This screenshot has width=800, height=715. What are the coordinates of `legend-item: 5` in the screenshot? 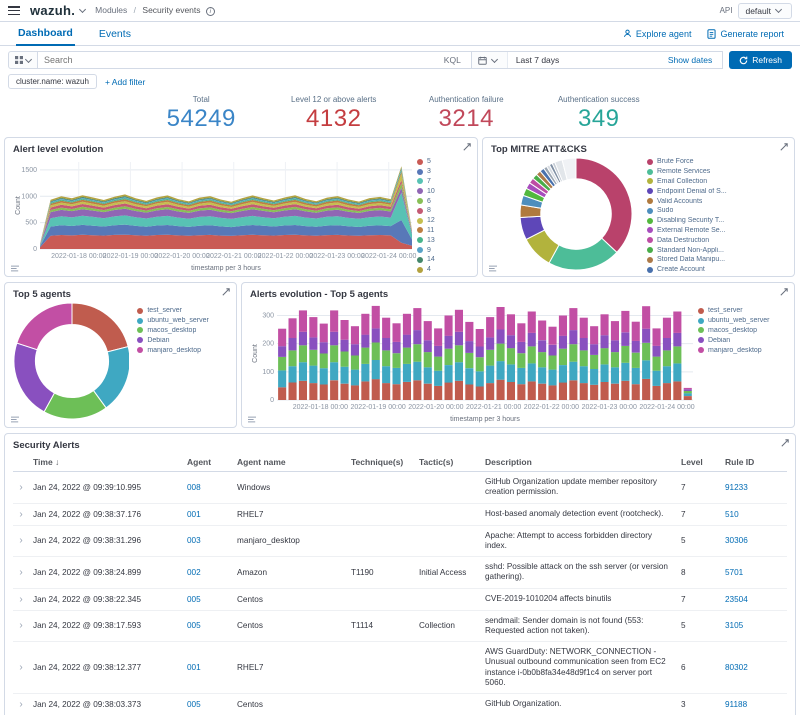 It's located at (443, 162).